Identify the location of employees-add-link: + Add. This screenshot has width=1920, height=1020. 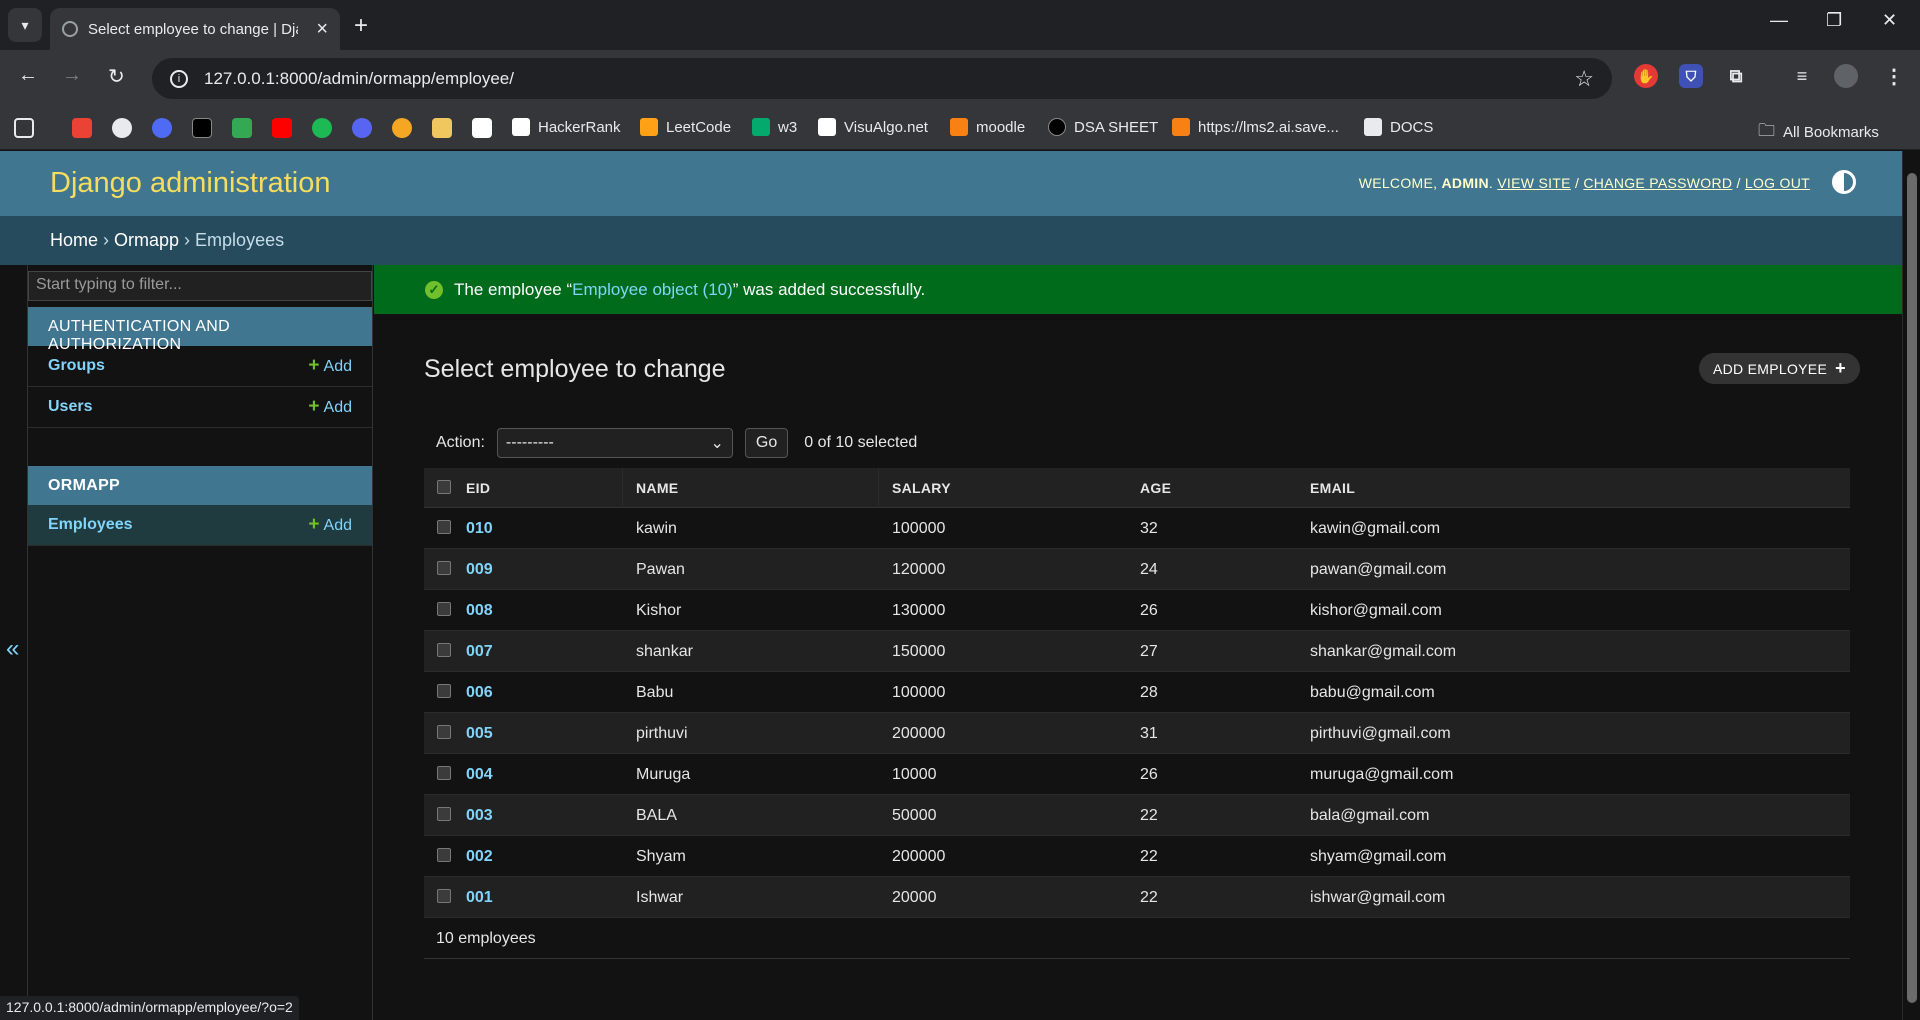
(330, 525).